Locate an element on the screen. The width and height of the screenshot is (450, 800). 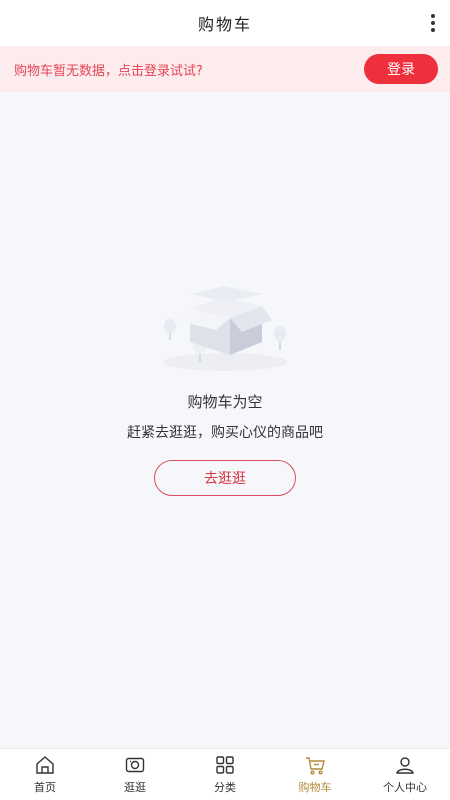
login-prompt-banner: 购物车暂无数据，点击登录试试? 登录 is located at coordinates (225, 69).